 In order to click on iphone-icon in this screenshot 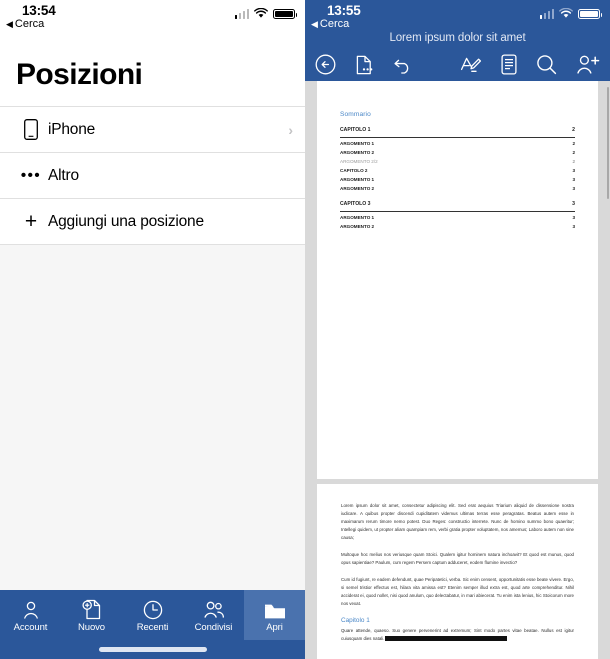, I will do `click(31, 129)`.